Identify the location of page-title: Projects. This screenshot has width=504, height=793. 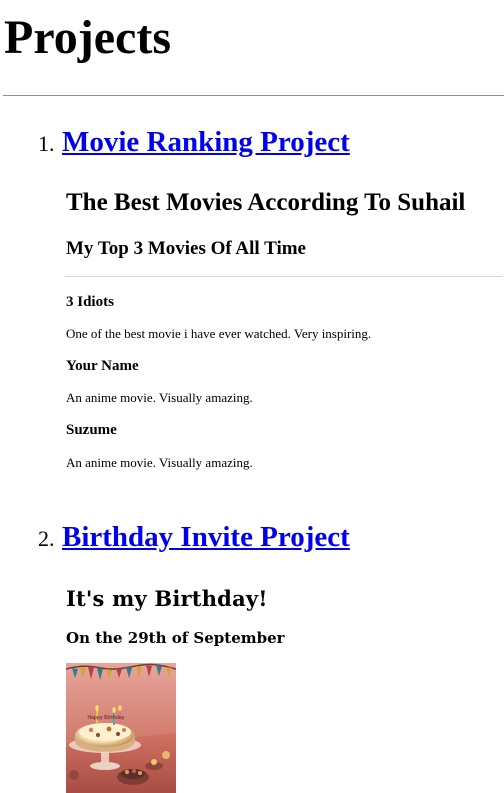
(88, 37).